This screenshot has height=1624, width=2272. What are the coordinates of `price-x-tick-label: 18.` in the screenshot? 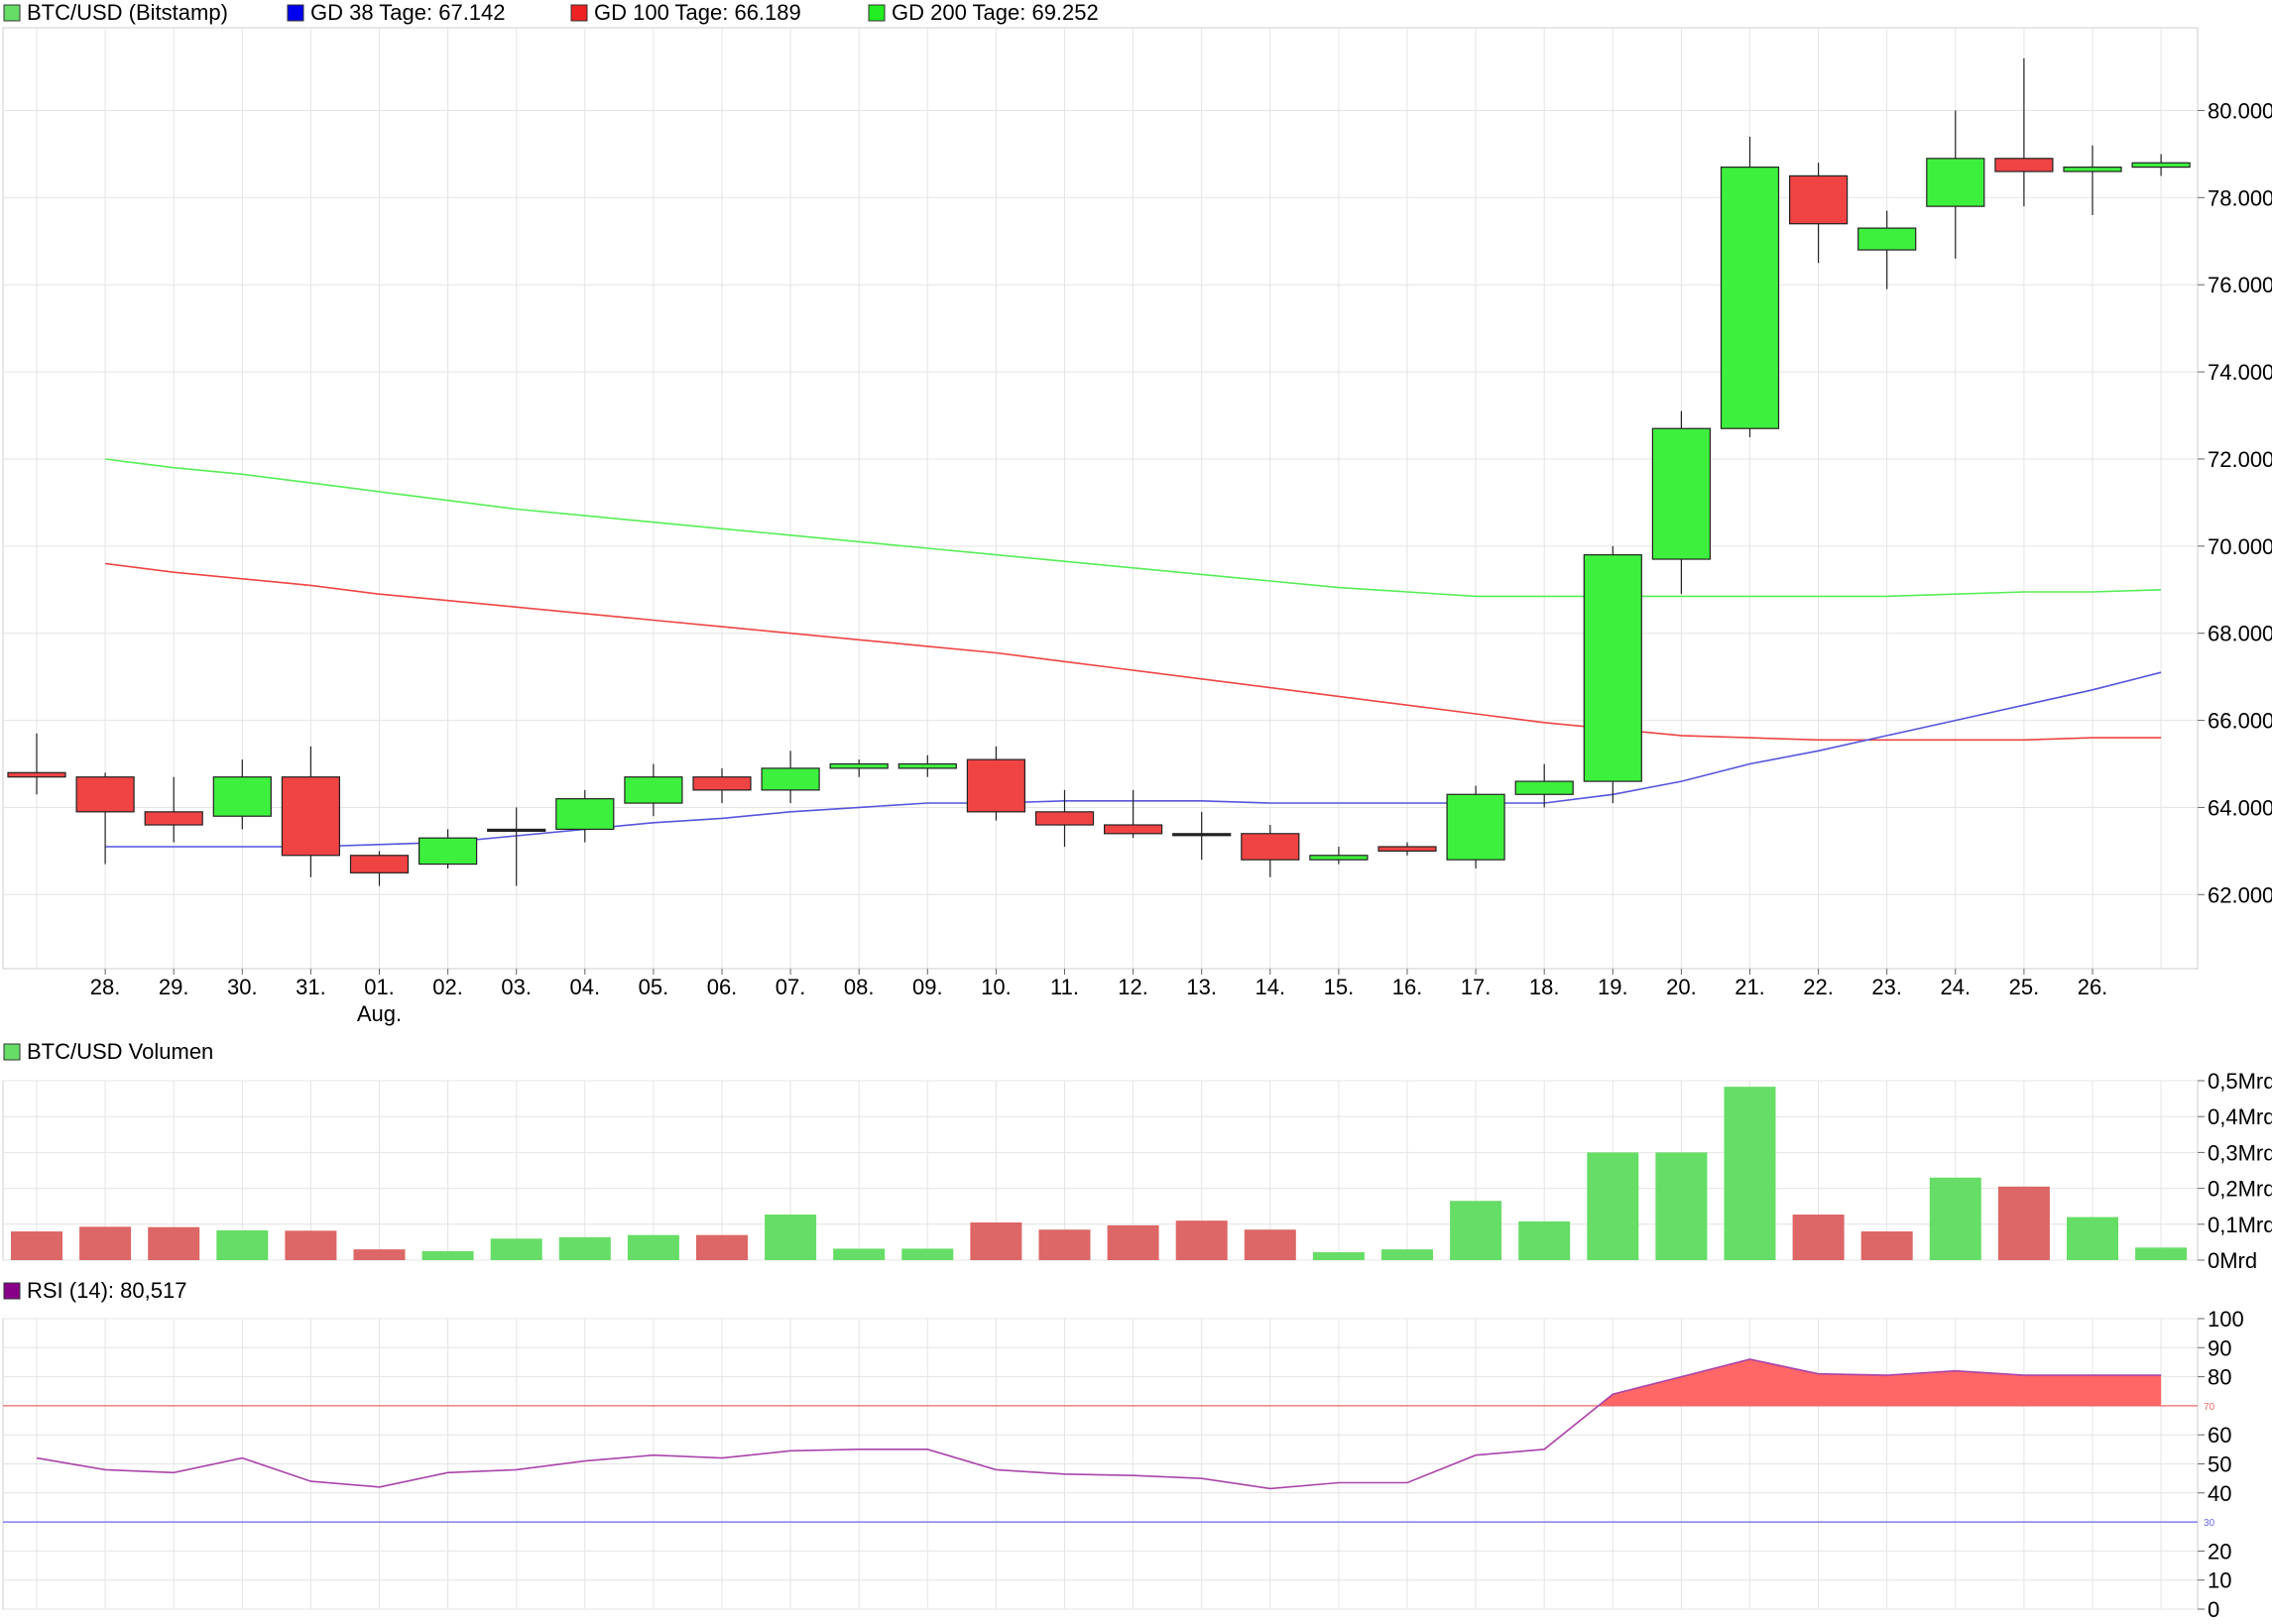 It's located at (1544, 987).